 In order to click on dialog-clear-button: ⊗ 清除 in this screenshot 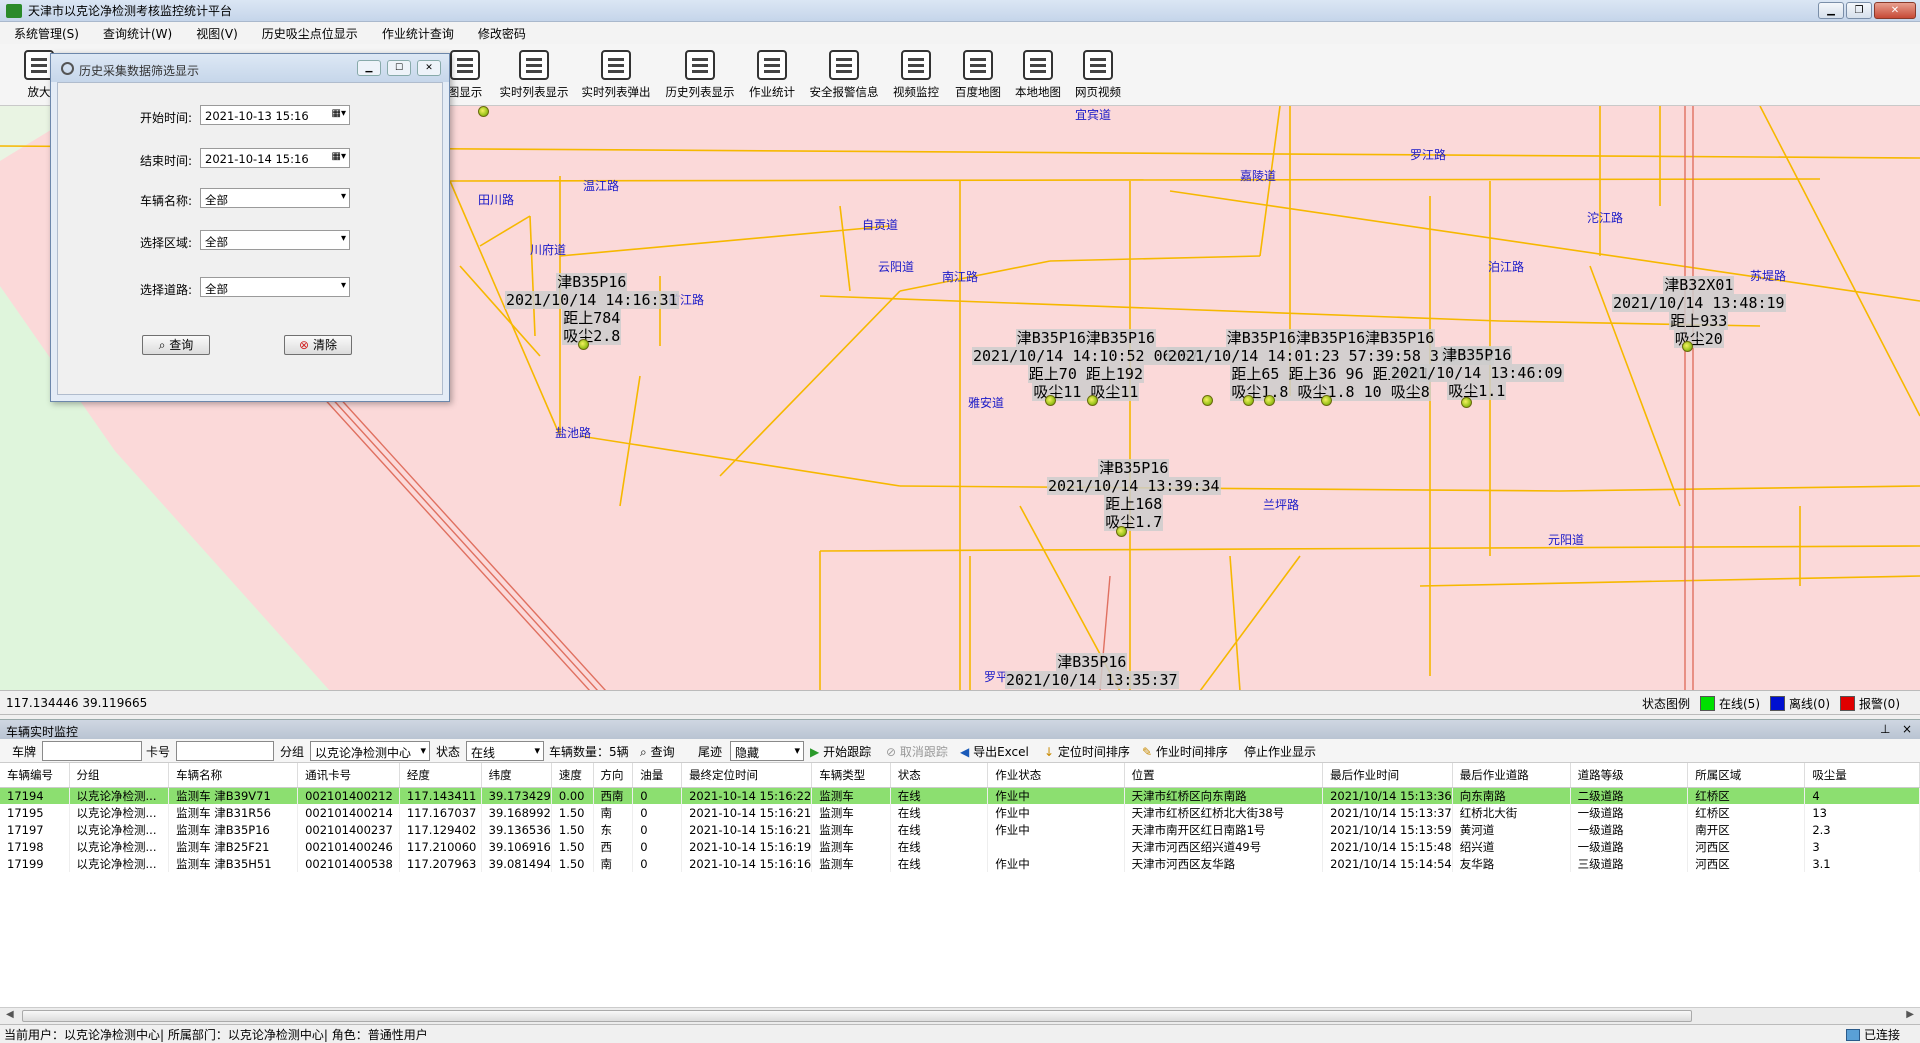, I will do `click(318, 345)`.